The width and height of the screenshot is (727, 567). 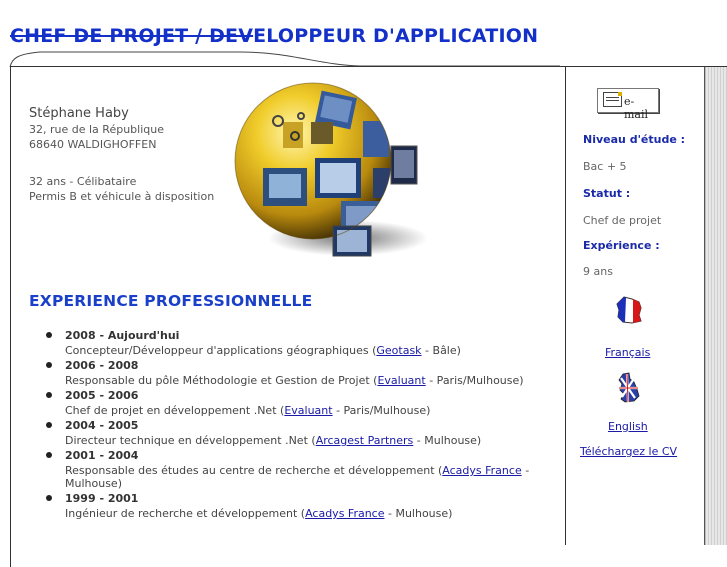 I want to click on uk-map-flag-icon, so click(x=628, y=388).